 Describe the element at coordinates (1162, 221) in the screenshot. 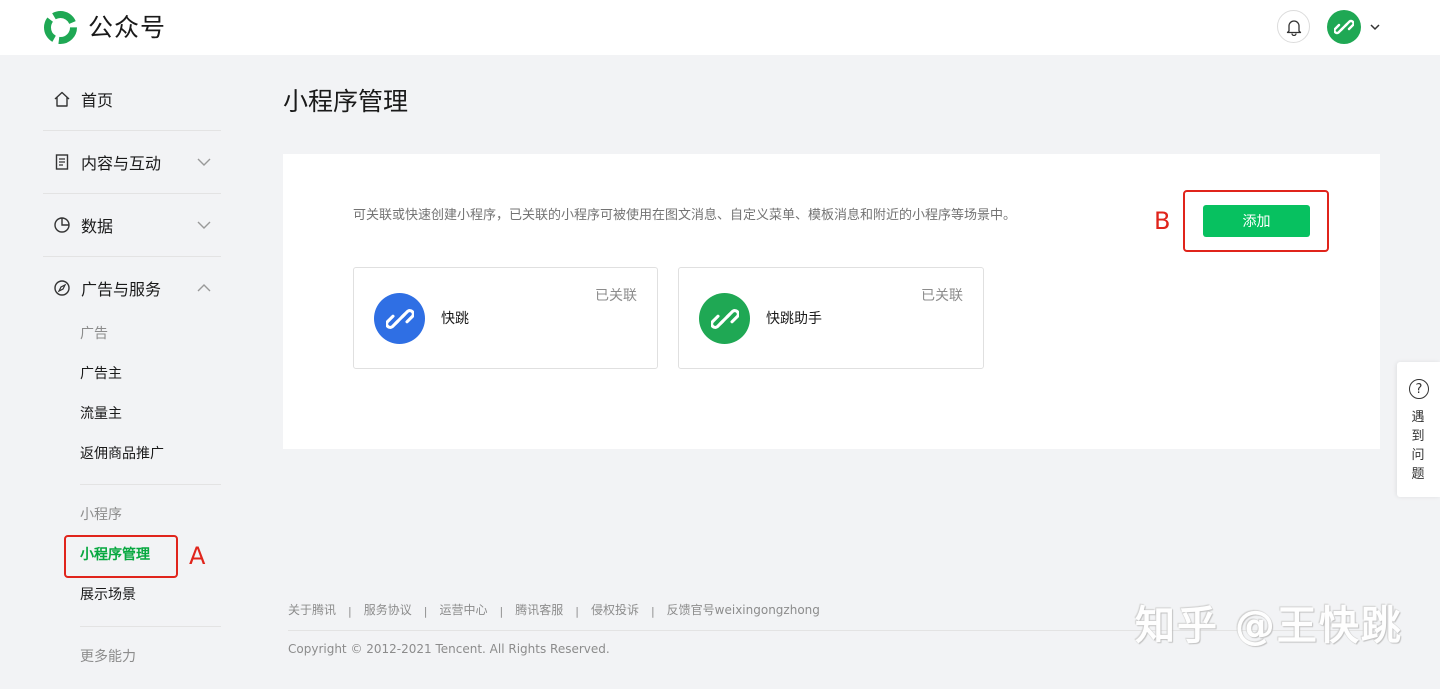

I see `annotation-label-b: B` at that location.